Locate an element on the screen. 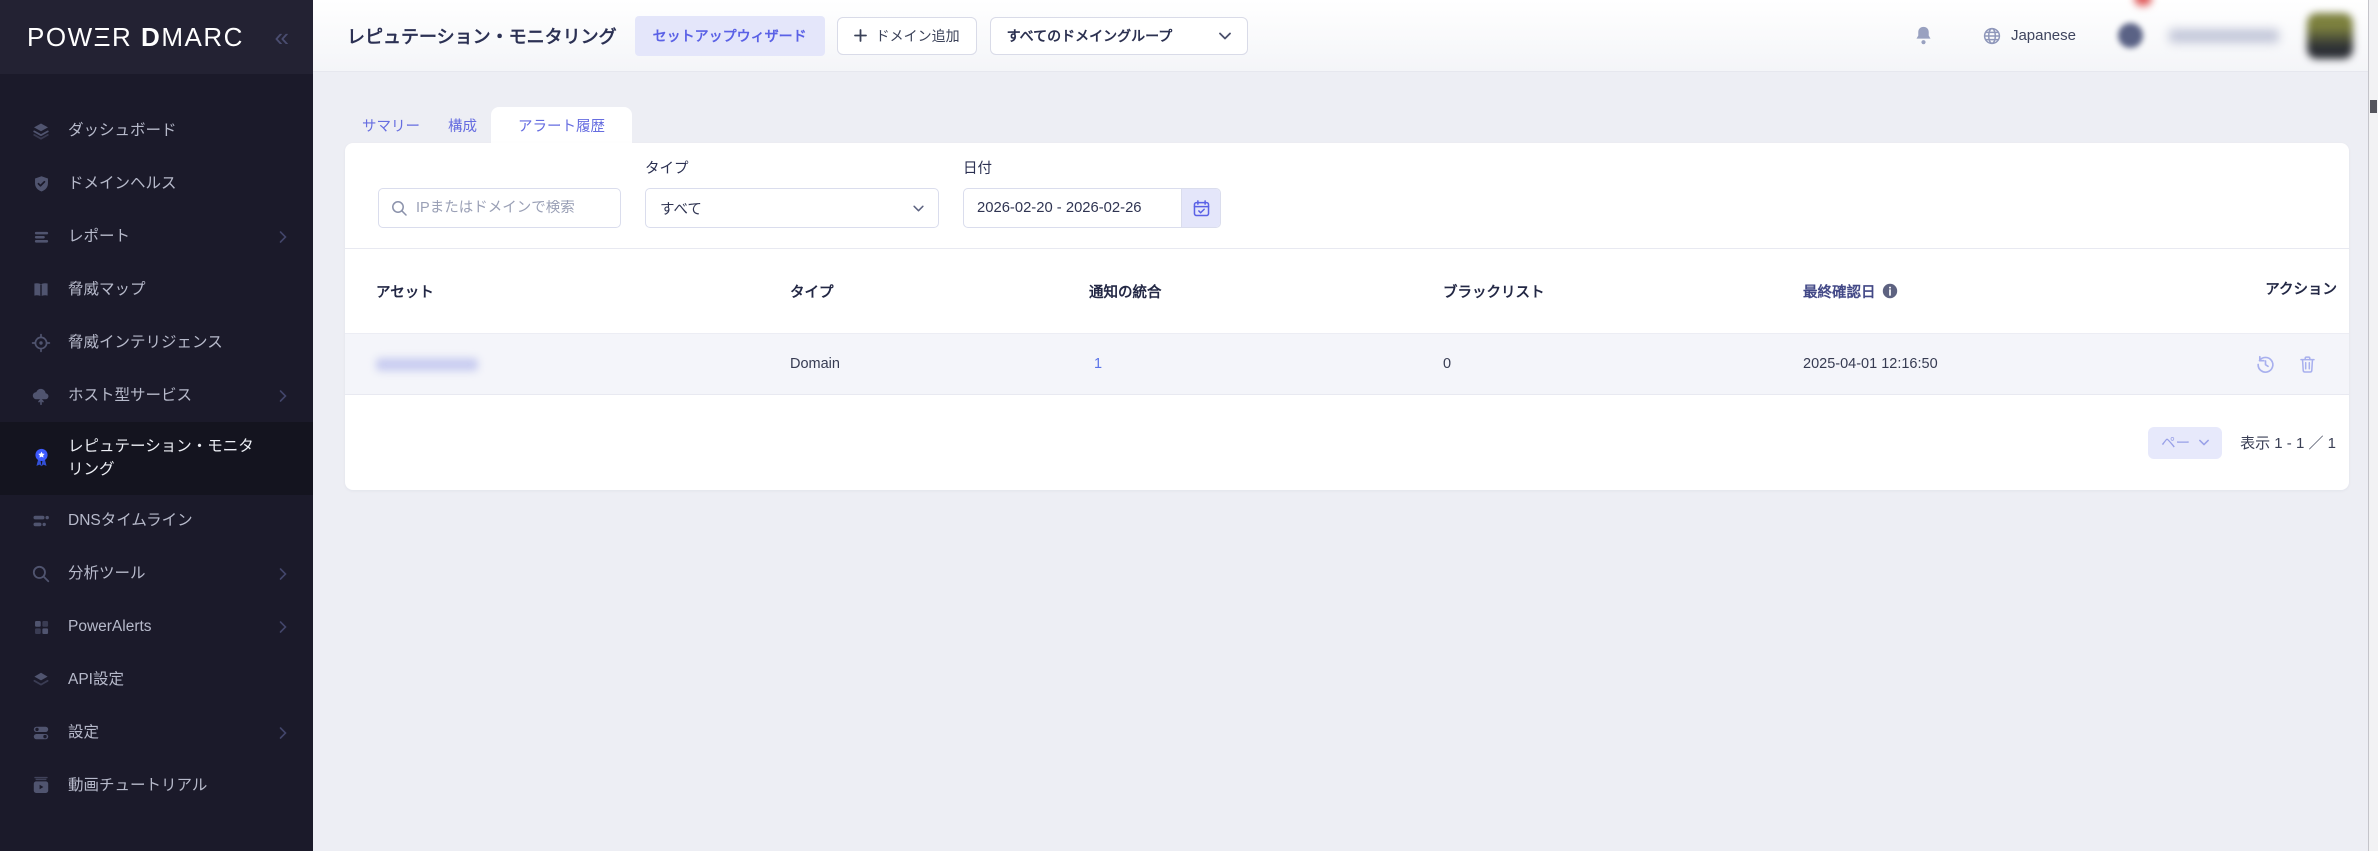  poweralerts-icon is located at coordinates (41, 627).